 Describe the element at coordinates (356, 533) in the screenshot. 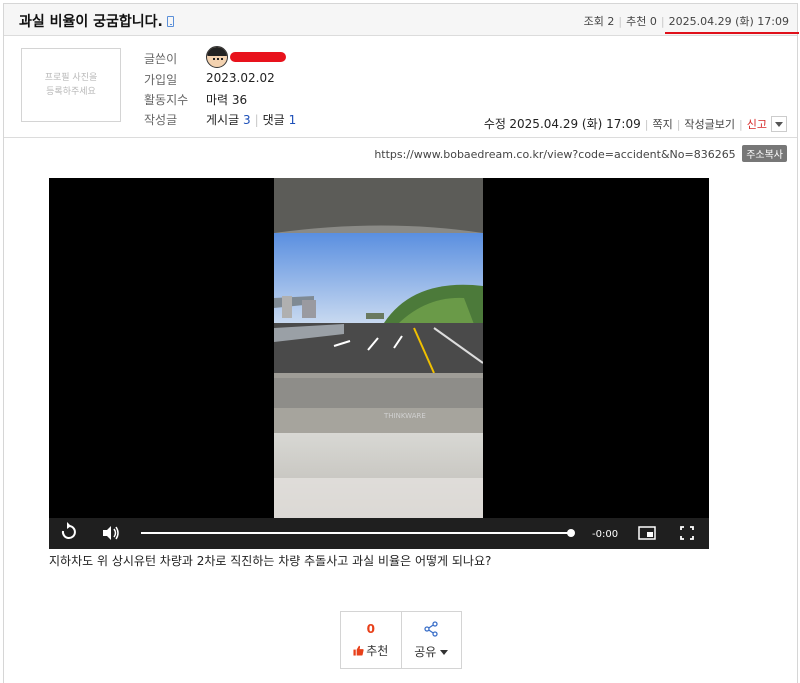

I see `progress-fill` at that location.